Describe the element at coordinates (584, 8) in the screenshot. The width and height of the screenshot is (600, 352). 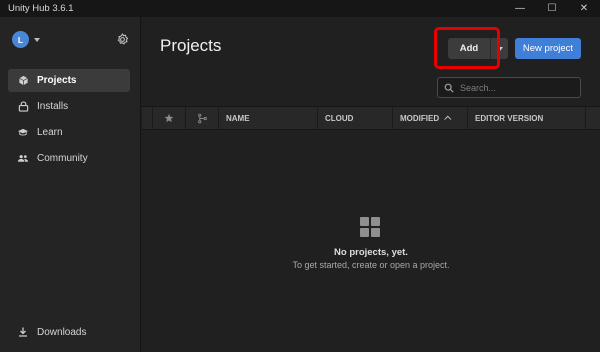
I see `close-button: ✕` at that location.